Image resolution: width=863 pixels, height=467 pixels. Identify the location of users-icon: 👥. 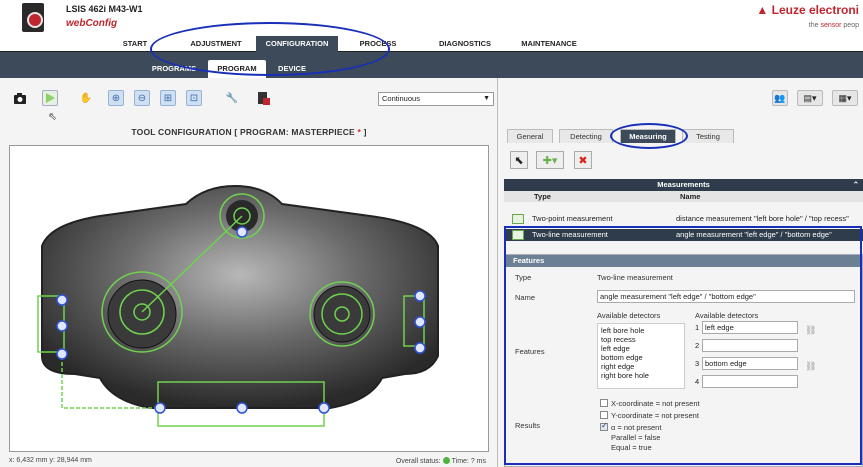
(780, 98).